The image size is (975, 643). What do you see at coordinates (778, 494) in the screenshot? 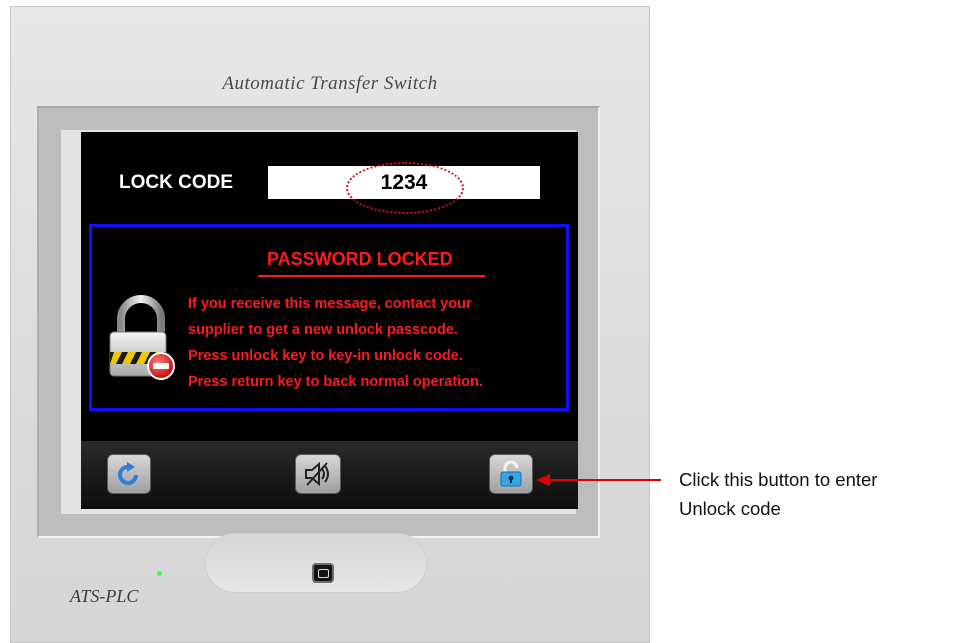
I see `annotation-text: Click this button to enter Unlock code` at bounding box center [778, 494].